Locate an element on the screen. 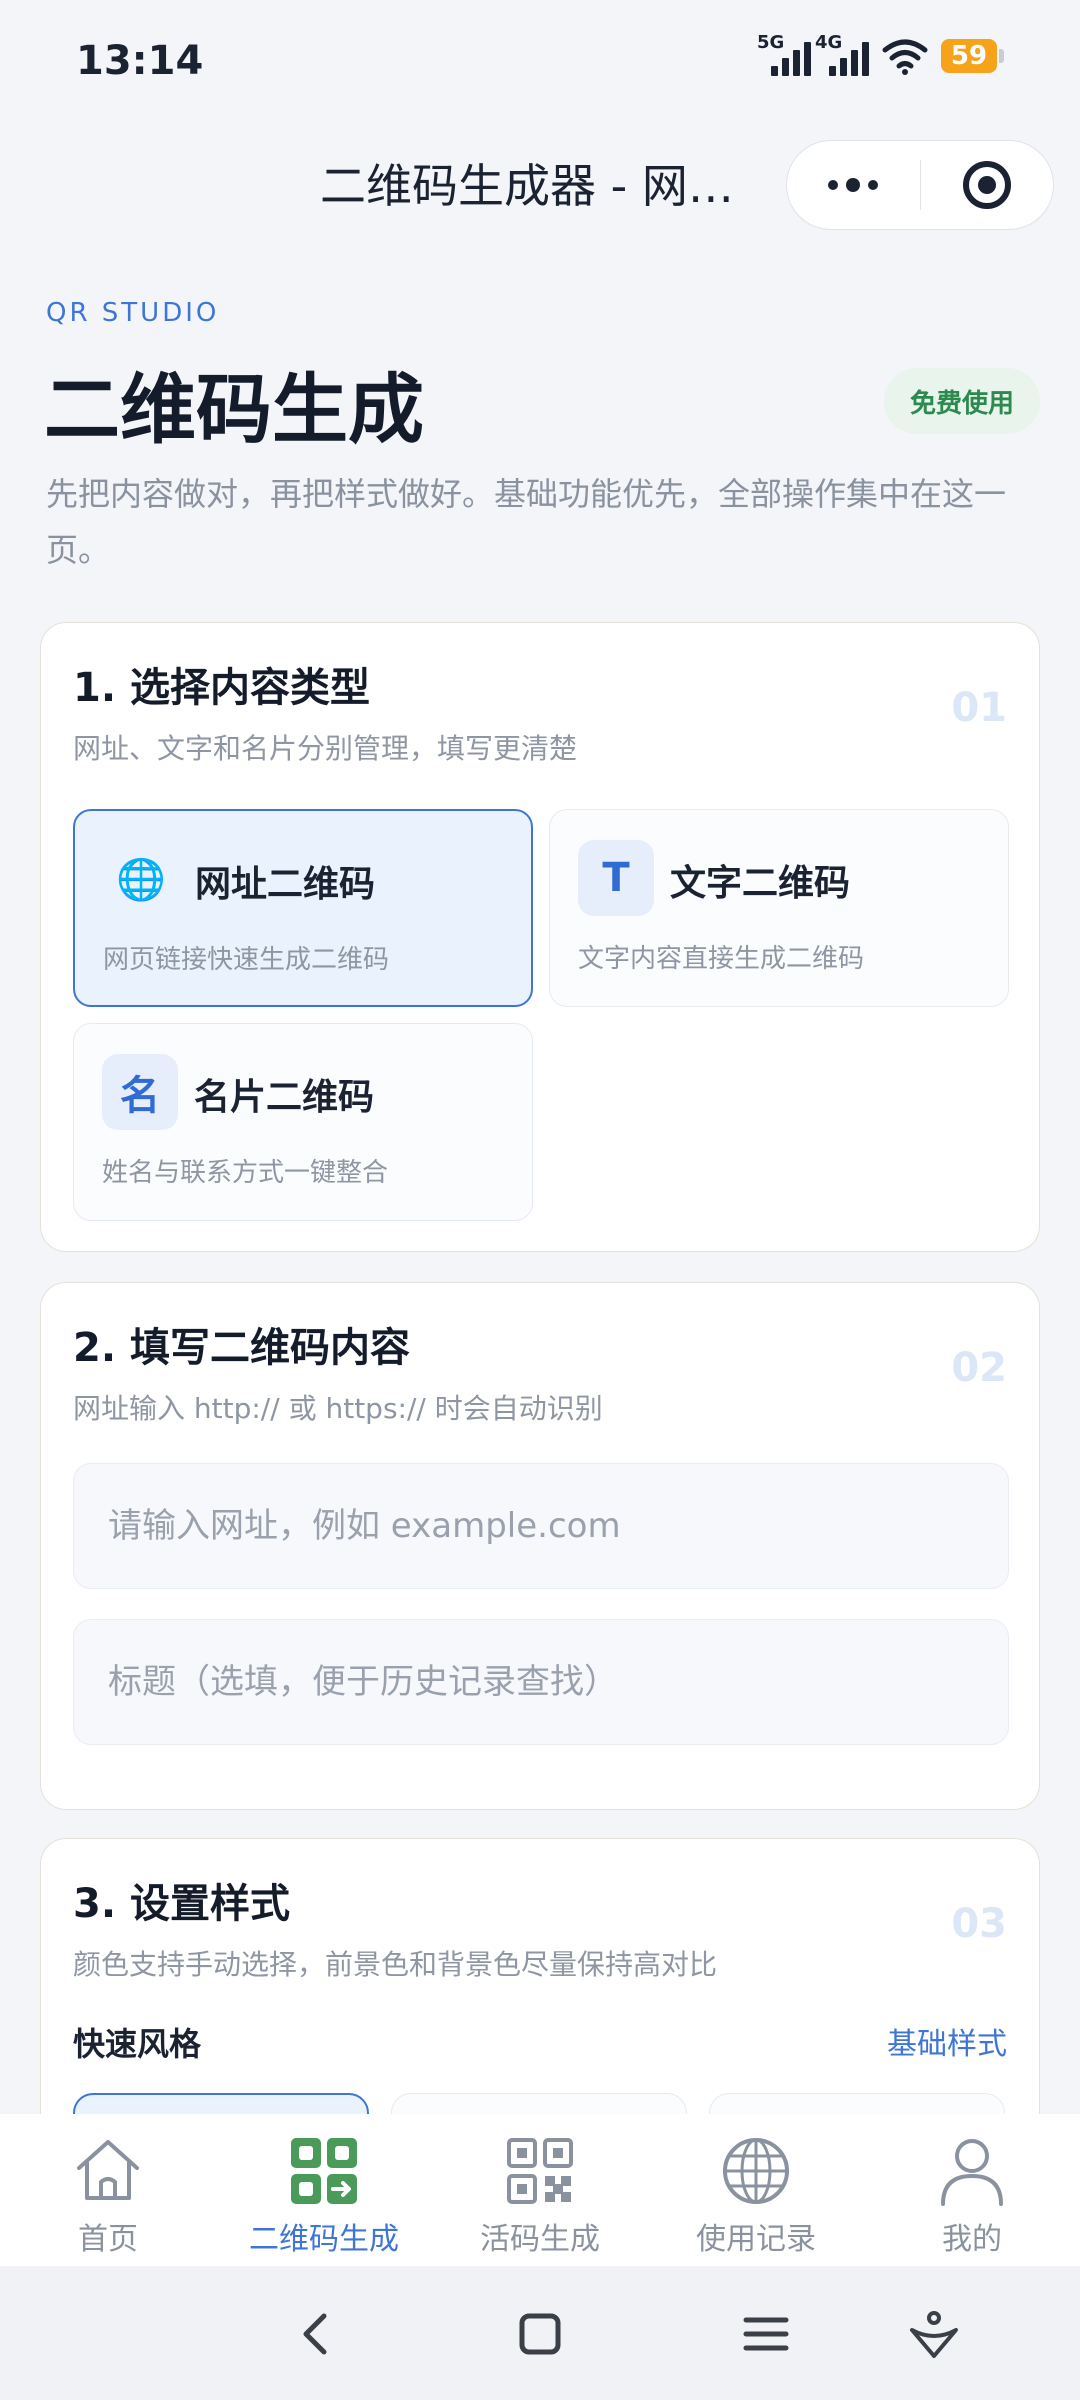 This screenshot has width=1080, height=2400. globe-history-icon is located at coordinates (756, 2171).